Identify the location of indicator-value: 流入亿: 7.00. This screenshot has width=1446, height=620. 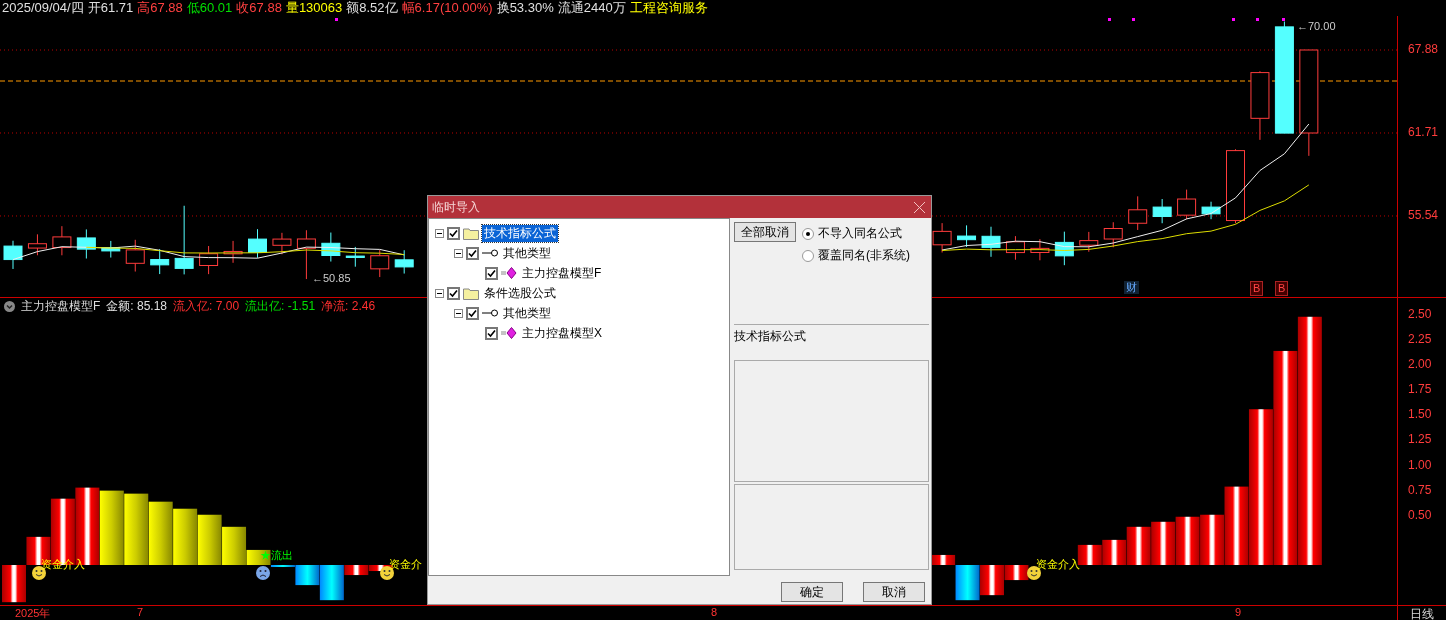
(206, 306).